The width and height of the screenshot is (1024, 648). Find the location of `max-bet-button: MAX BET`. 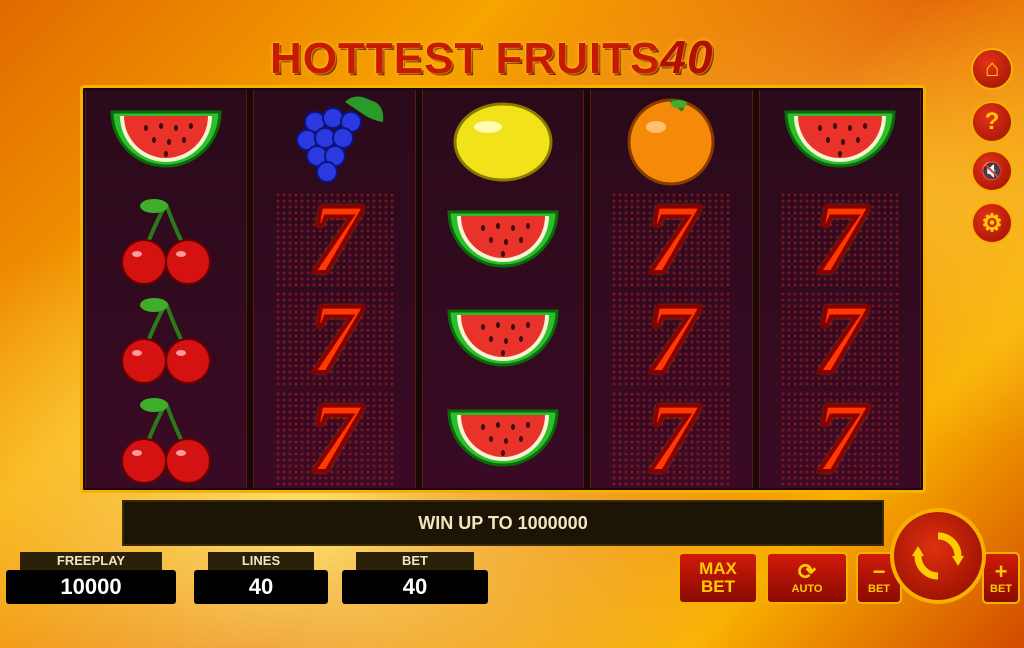

max-bet-button: MAX BET is located at coordinates (718, 578).